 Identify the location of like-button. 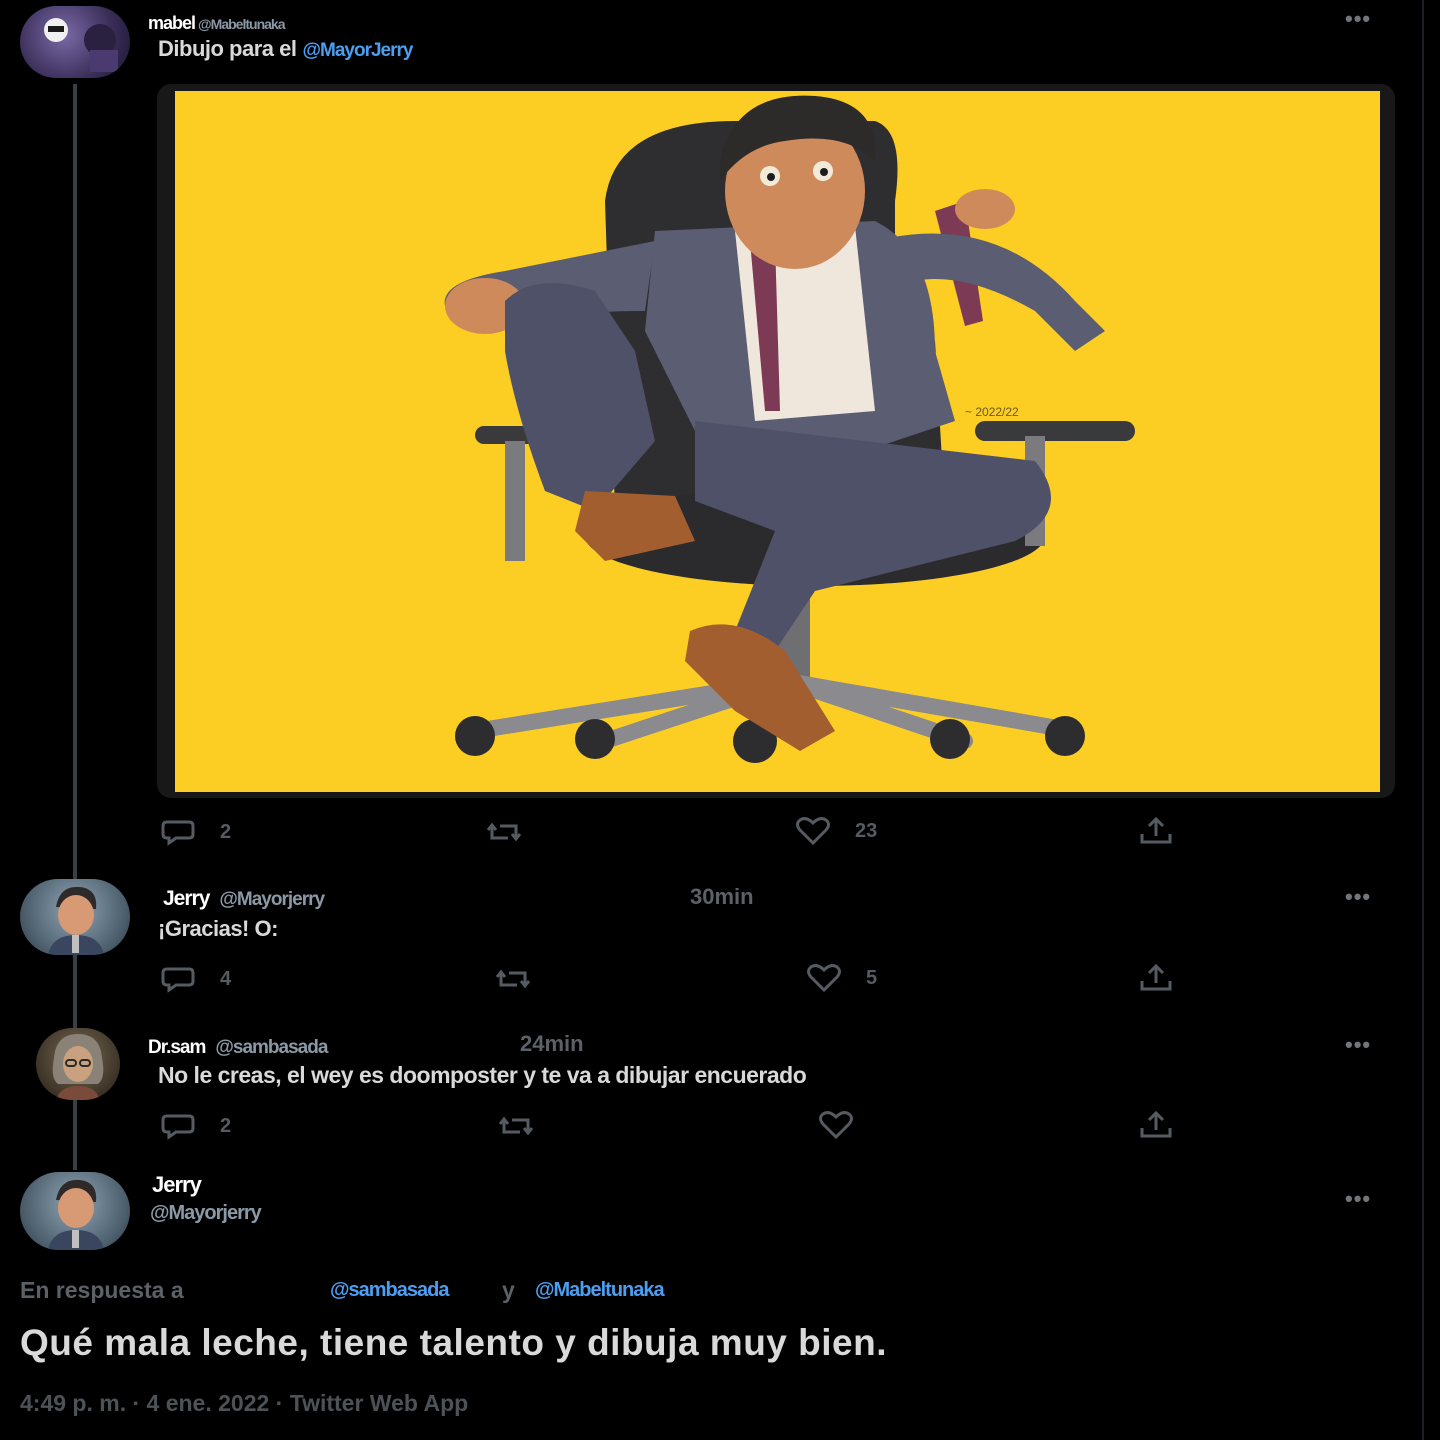
(836, 1125).